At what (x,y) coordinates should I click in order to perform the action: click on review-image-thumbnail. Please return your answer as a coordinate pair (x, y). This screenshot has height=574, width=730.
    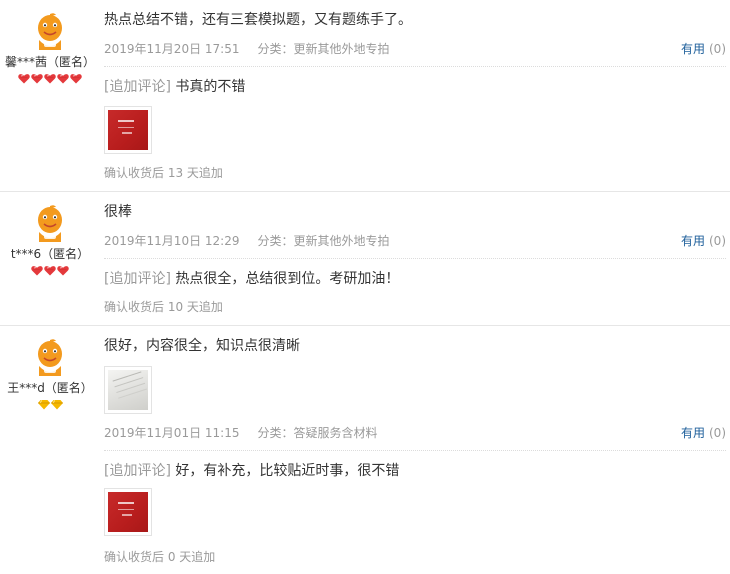
    Looking at the image, I should click on (128, 390).